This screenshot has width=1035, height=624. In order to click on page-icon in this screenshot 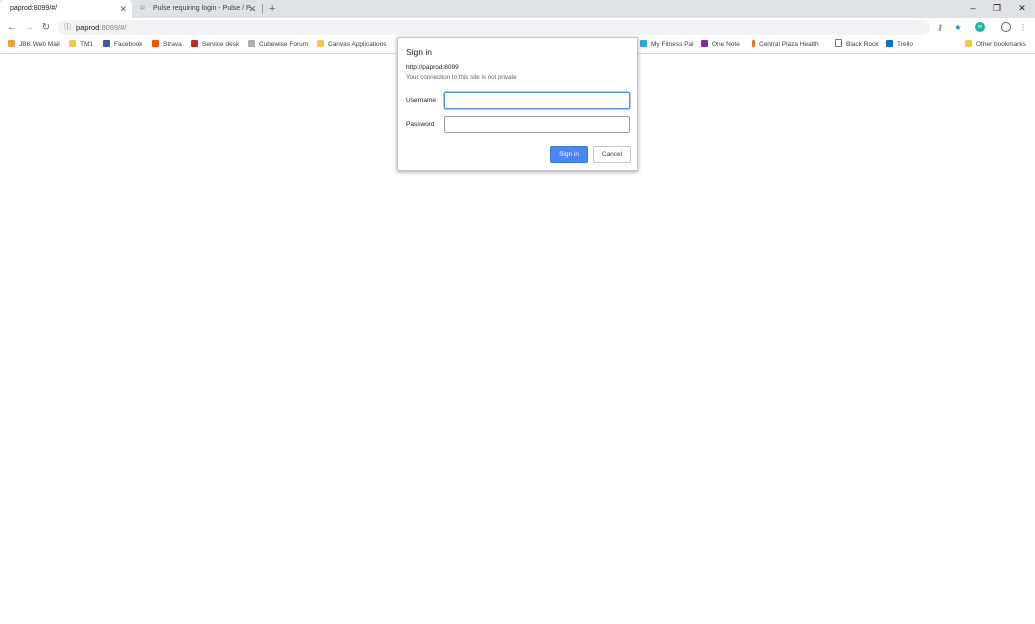, I will do `click(838, 43)`.